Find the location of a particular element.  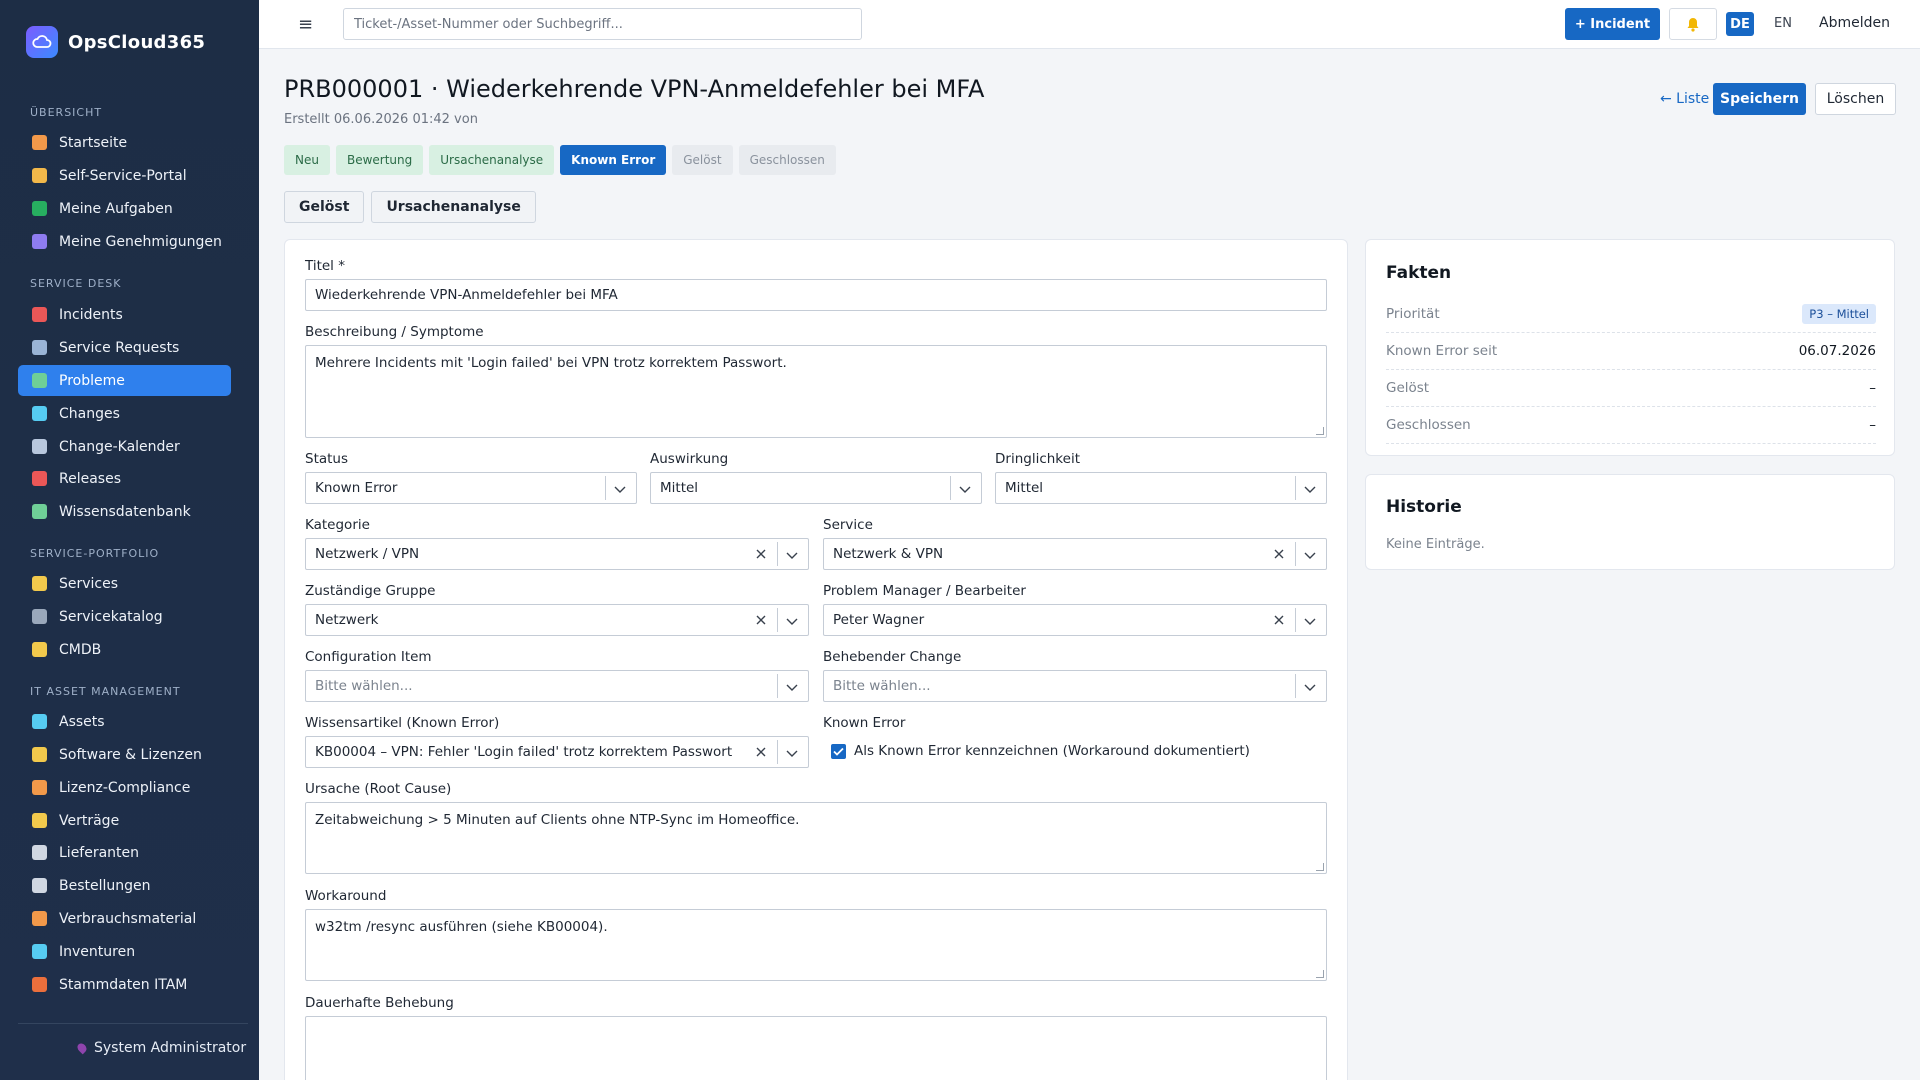

bell-icon is located at coordinates (1693, 24).